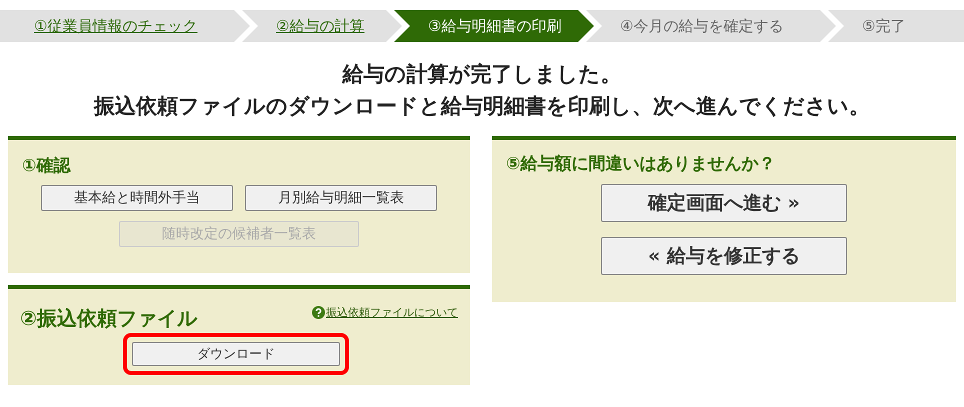 The image size is (964, 407). I want to click on headline: 給与の計算が完了しました。, so click(481, 74).